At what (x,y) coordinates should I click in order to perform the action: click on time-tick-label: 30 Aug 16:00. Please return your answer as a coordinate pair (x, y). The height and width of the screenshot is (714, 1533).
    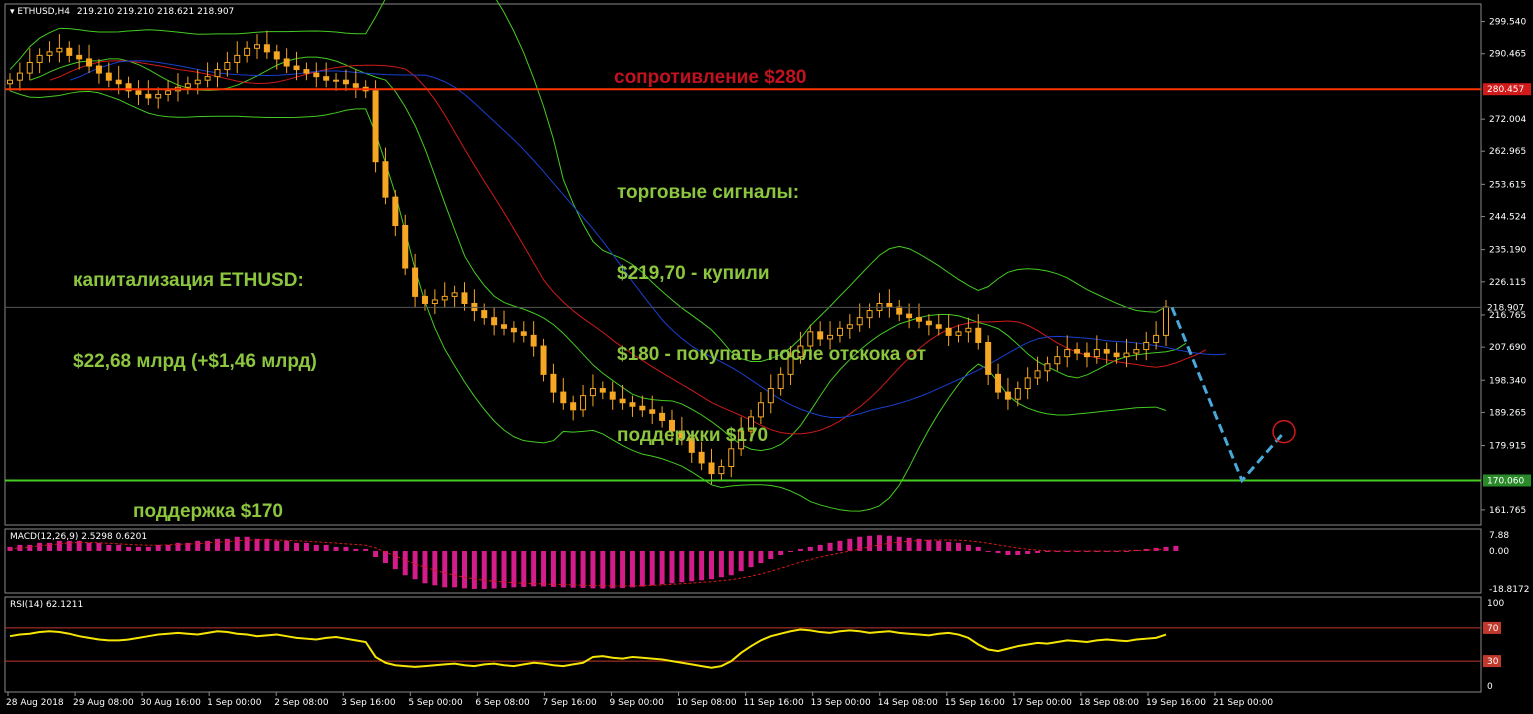
    Looking at the image, I should click on (170, 703).